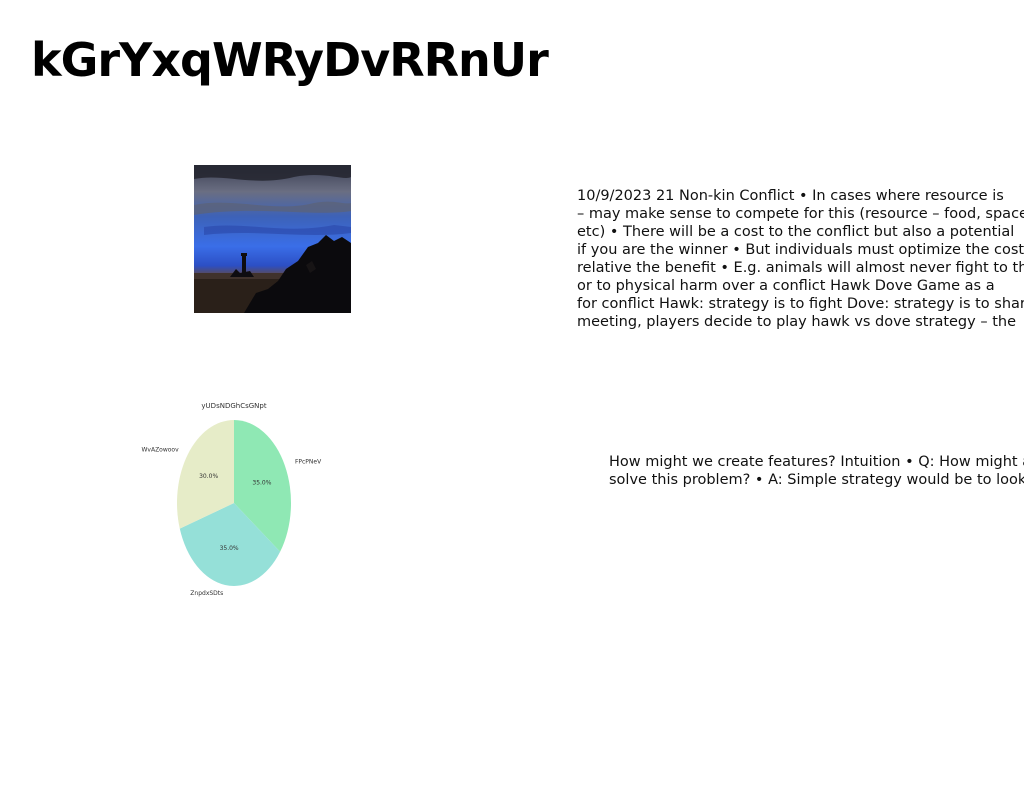  I want to click on landscape-photo-icon, so click(272, 239).